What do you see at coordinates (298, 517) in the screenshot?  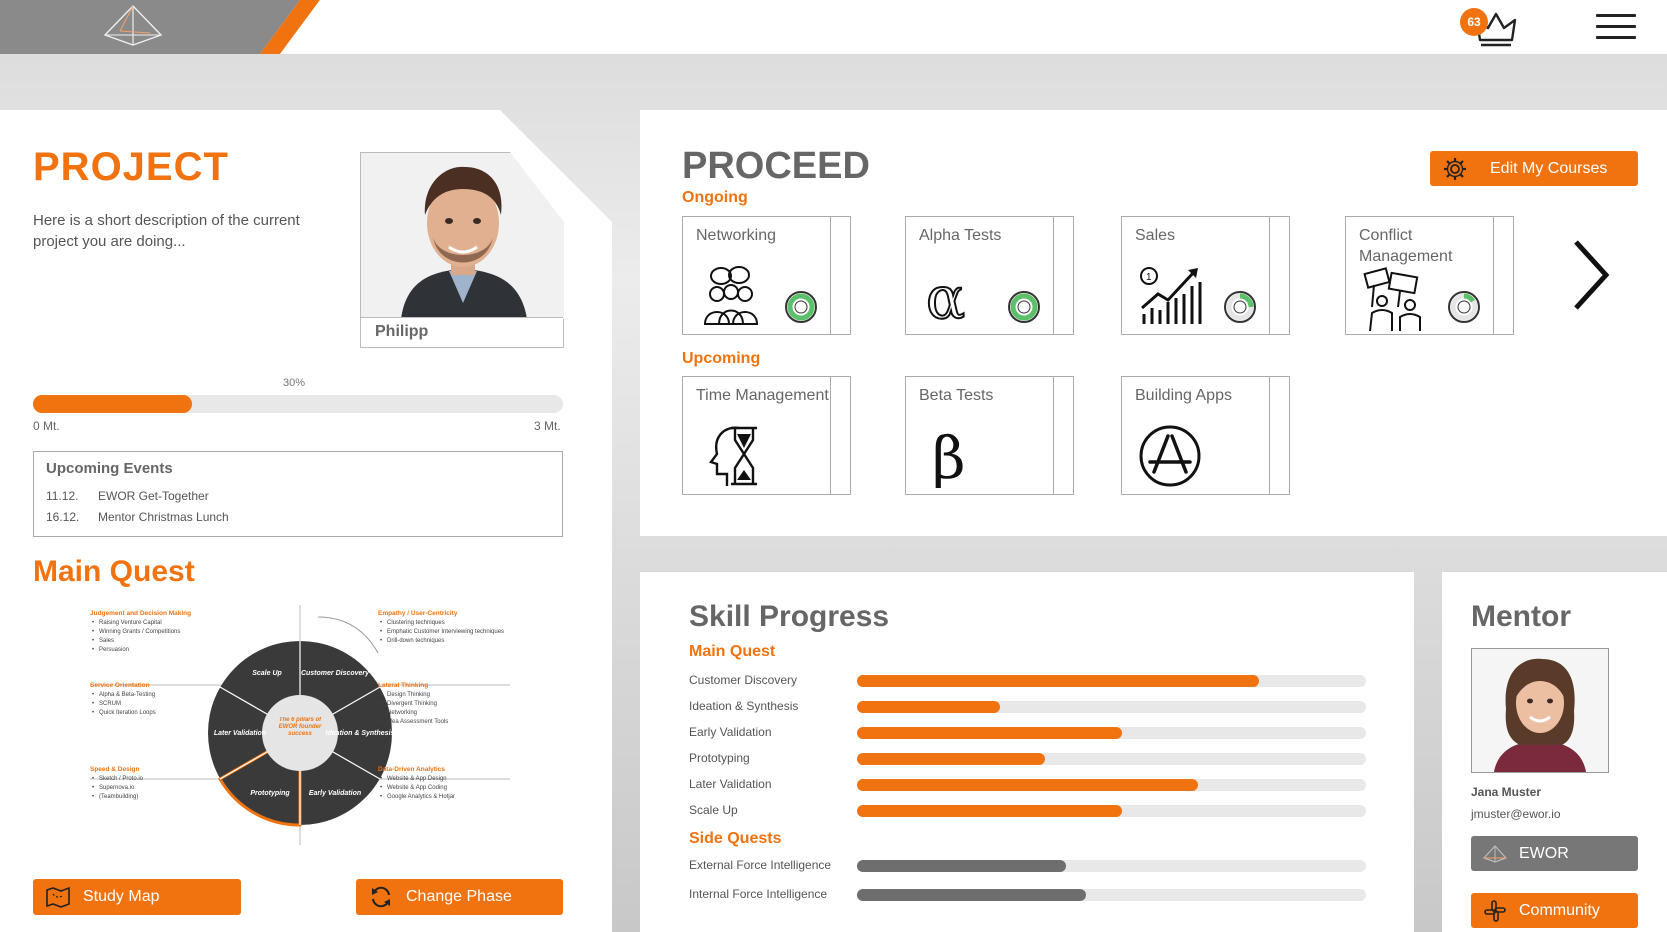 I see `event-row: 16.12. Mentor Christmas Lunch` at bounding box center [298, 517].